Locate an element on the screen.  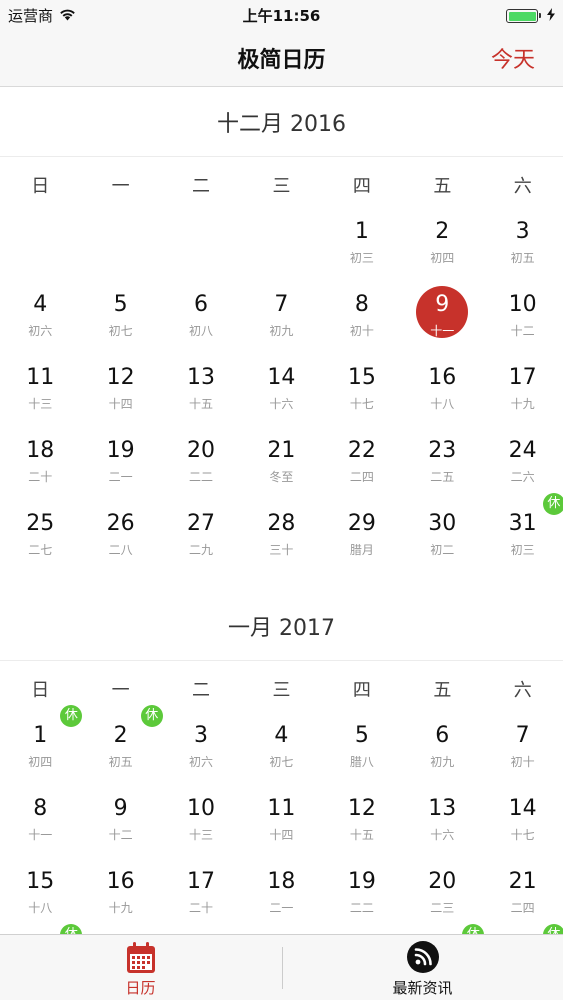
day-cell: 31 初三休 is located at coordinates (522, 535).